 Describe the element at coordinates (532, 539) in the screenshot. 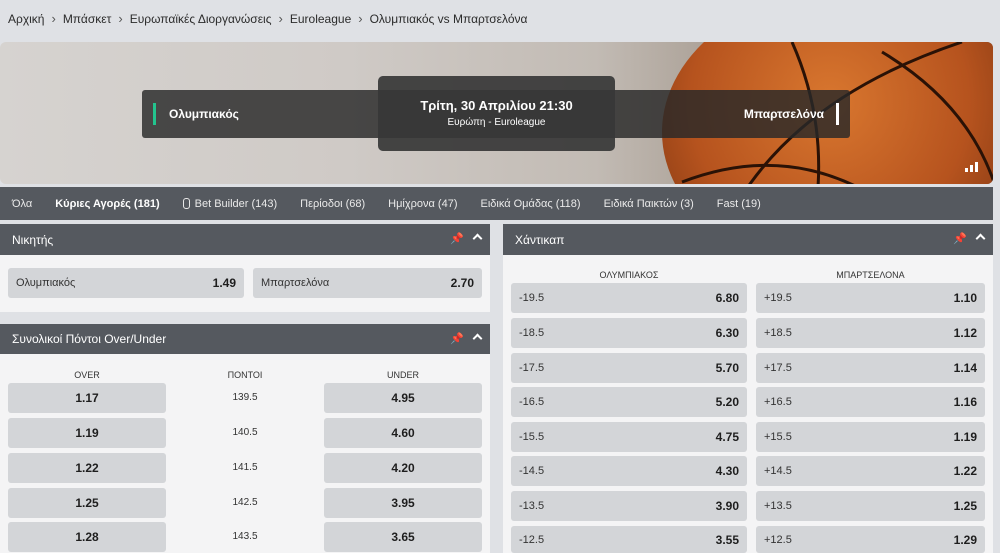

I see `handicap-line: -12.5` at that location.